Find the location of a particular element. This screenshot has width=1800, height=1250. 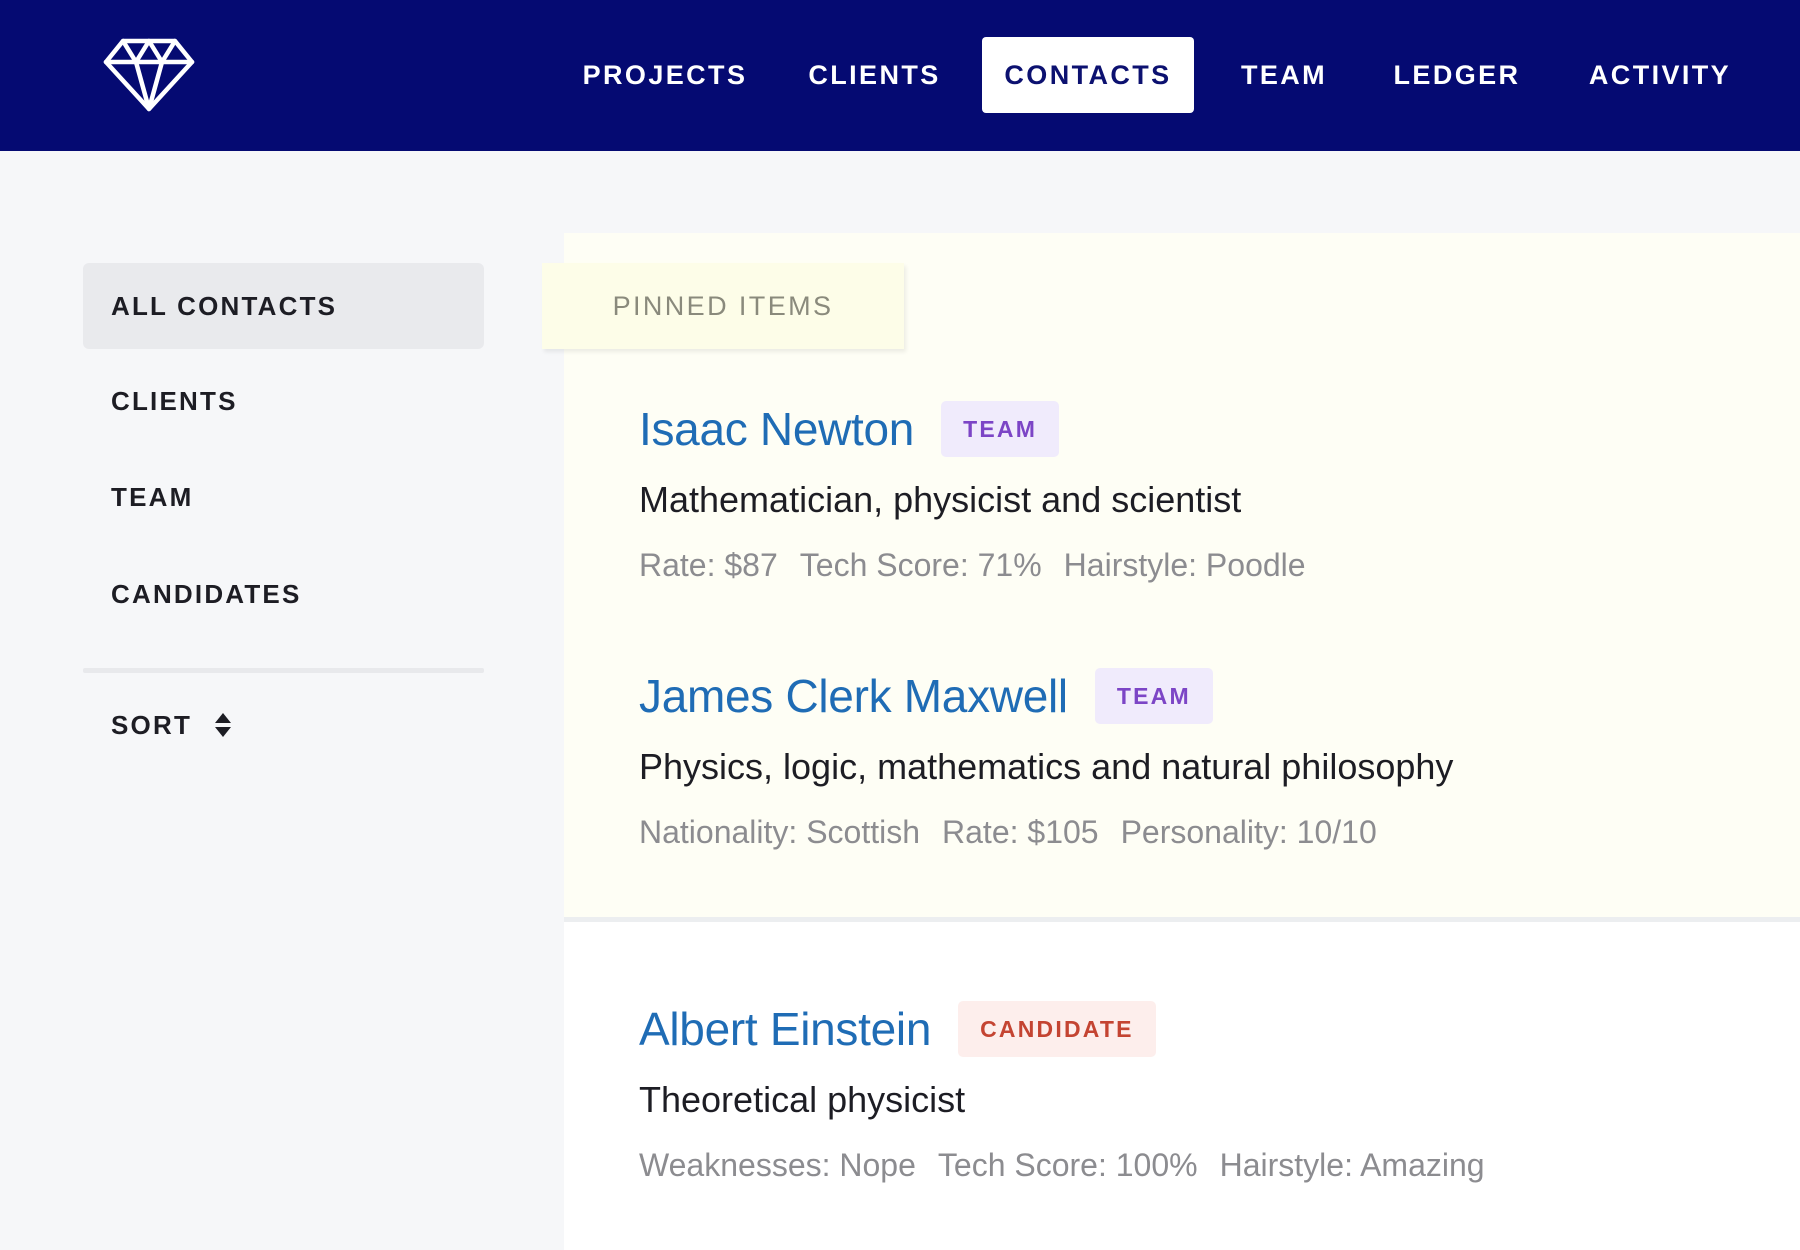

contact-name-link: James Clerk Maxwell is located at coordinates (853, 696).